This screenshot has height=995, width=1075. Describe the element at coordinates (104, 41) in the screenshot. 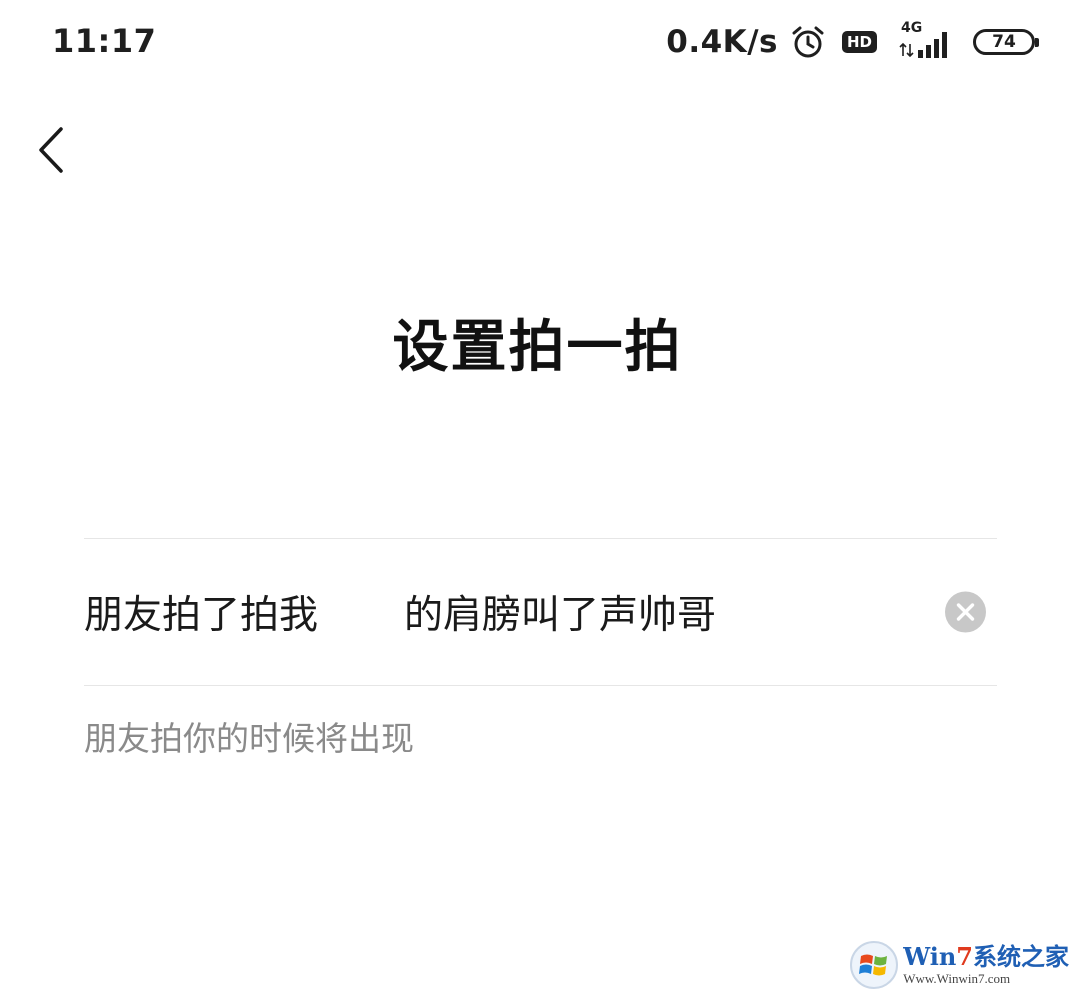

I see `status-time: 11:17` at that location.